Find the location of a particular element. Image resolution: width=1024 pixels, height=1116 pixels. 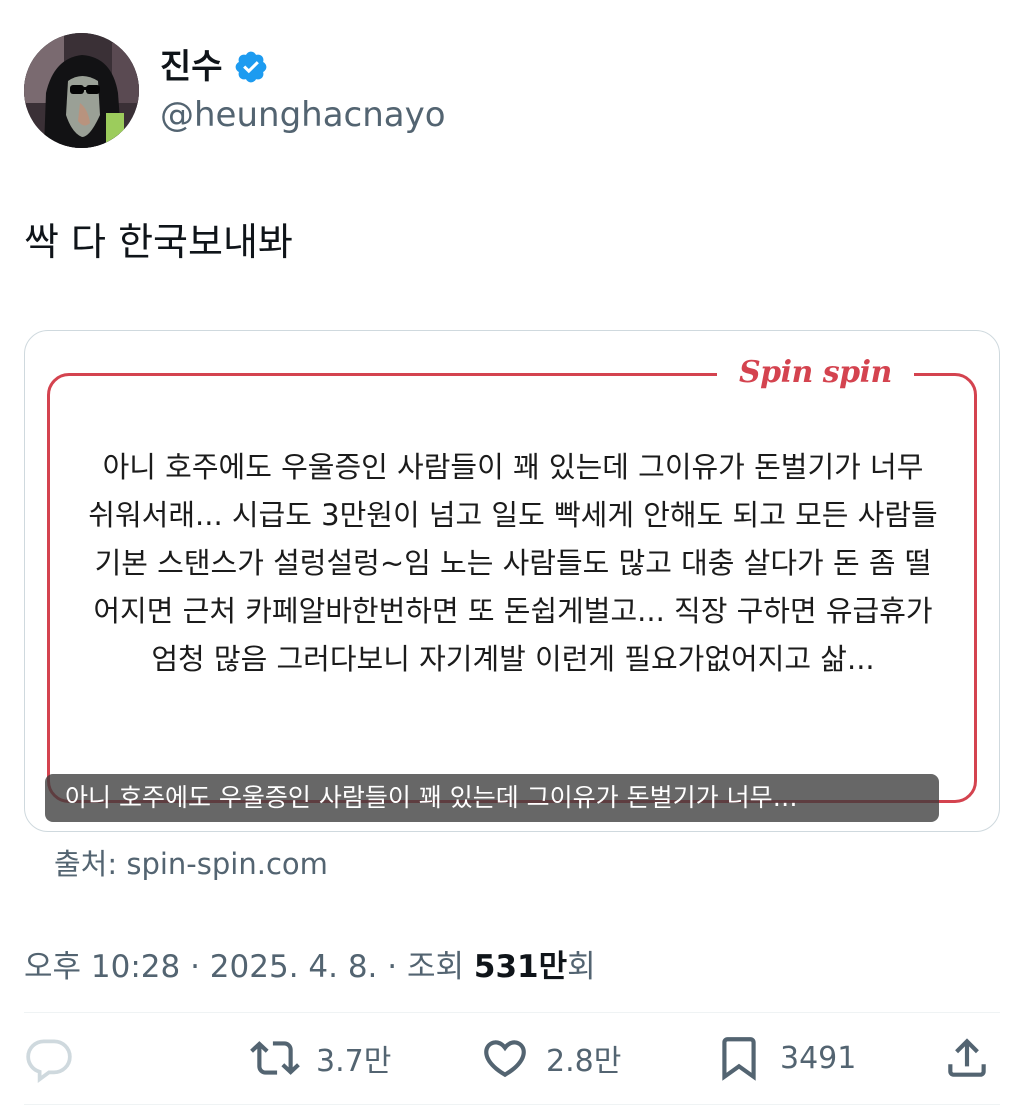

views-label: 조회 is located at coordinates (440, 967).